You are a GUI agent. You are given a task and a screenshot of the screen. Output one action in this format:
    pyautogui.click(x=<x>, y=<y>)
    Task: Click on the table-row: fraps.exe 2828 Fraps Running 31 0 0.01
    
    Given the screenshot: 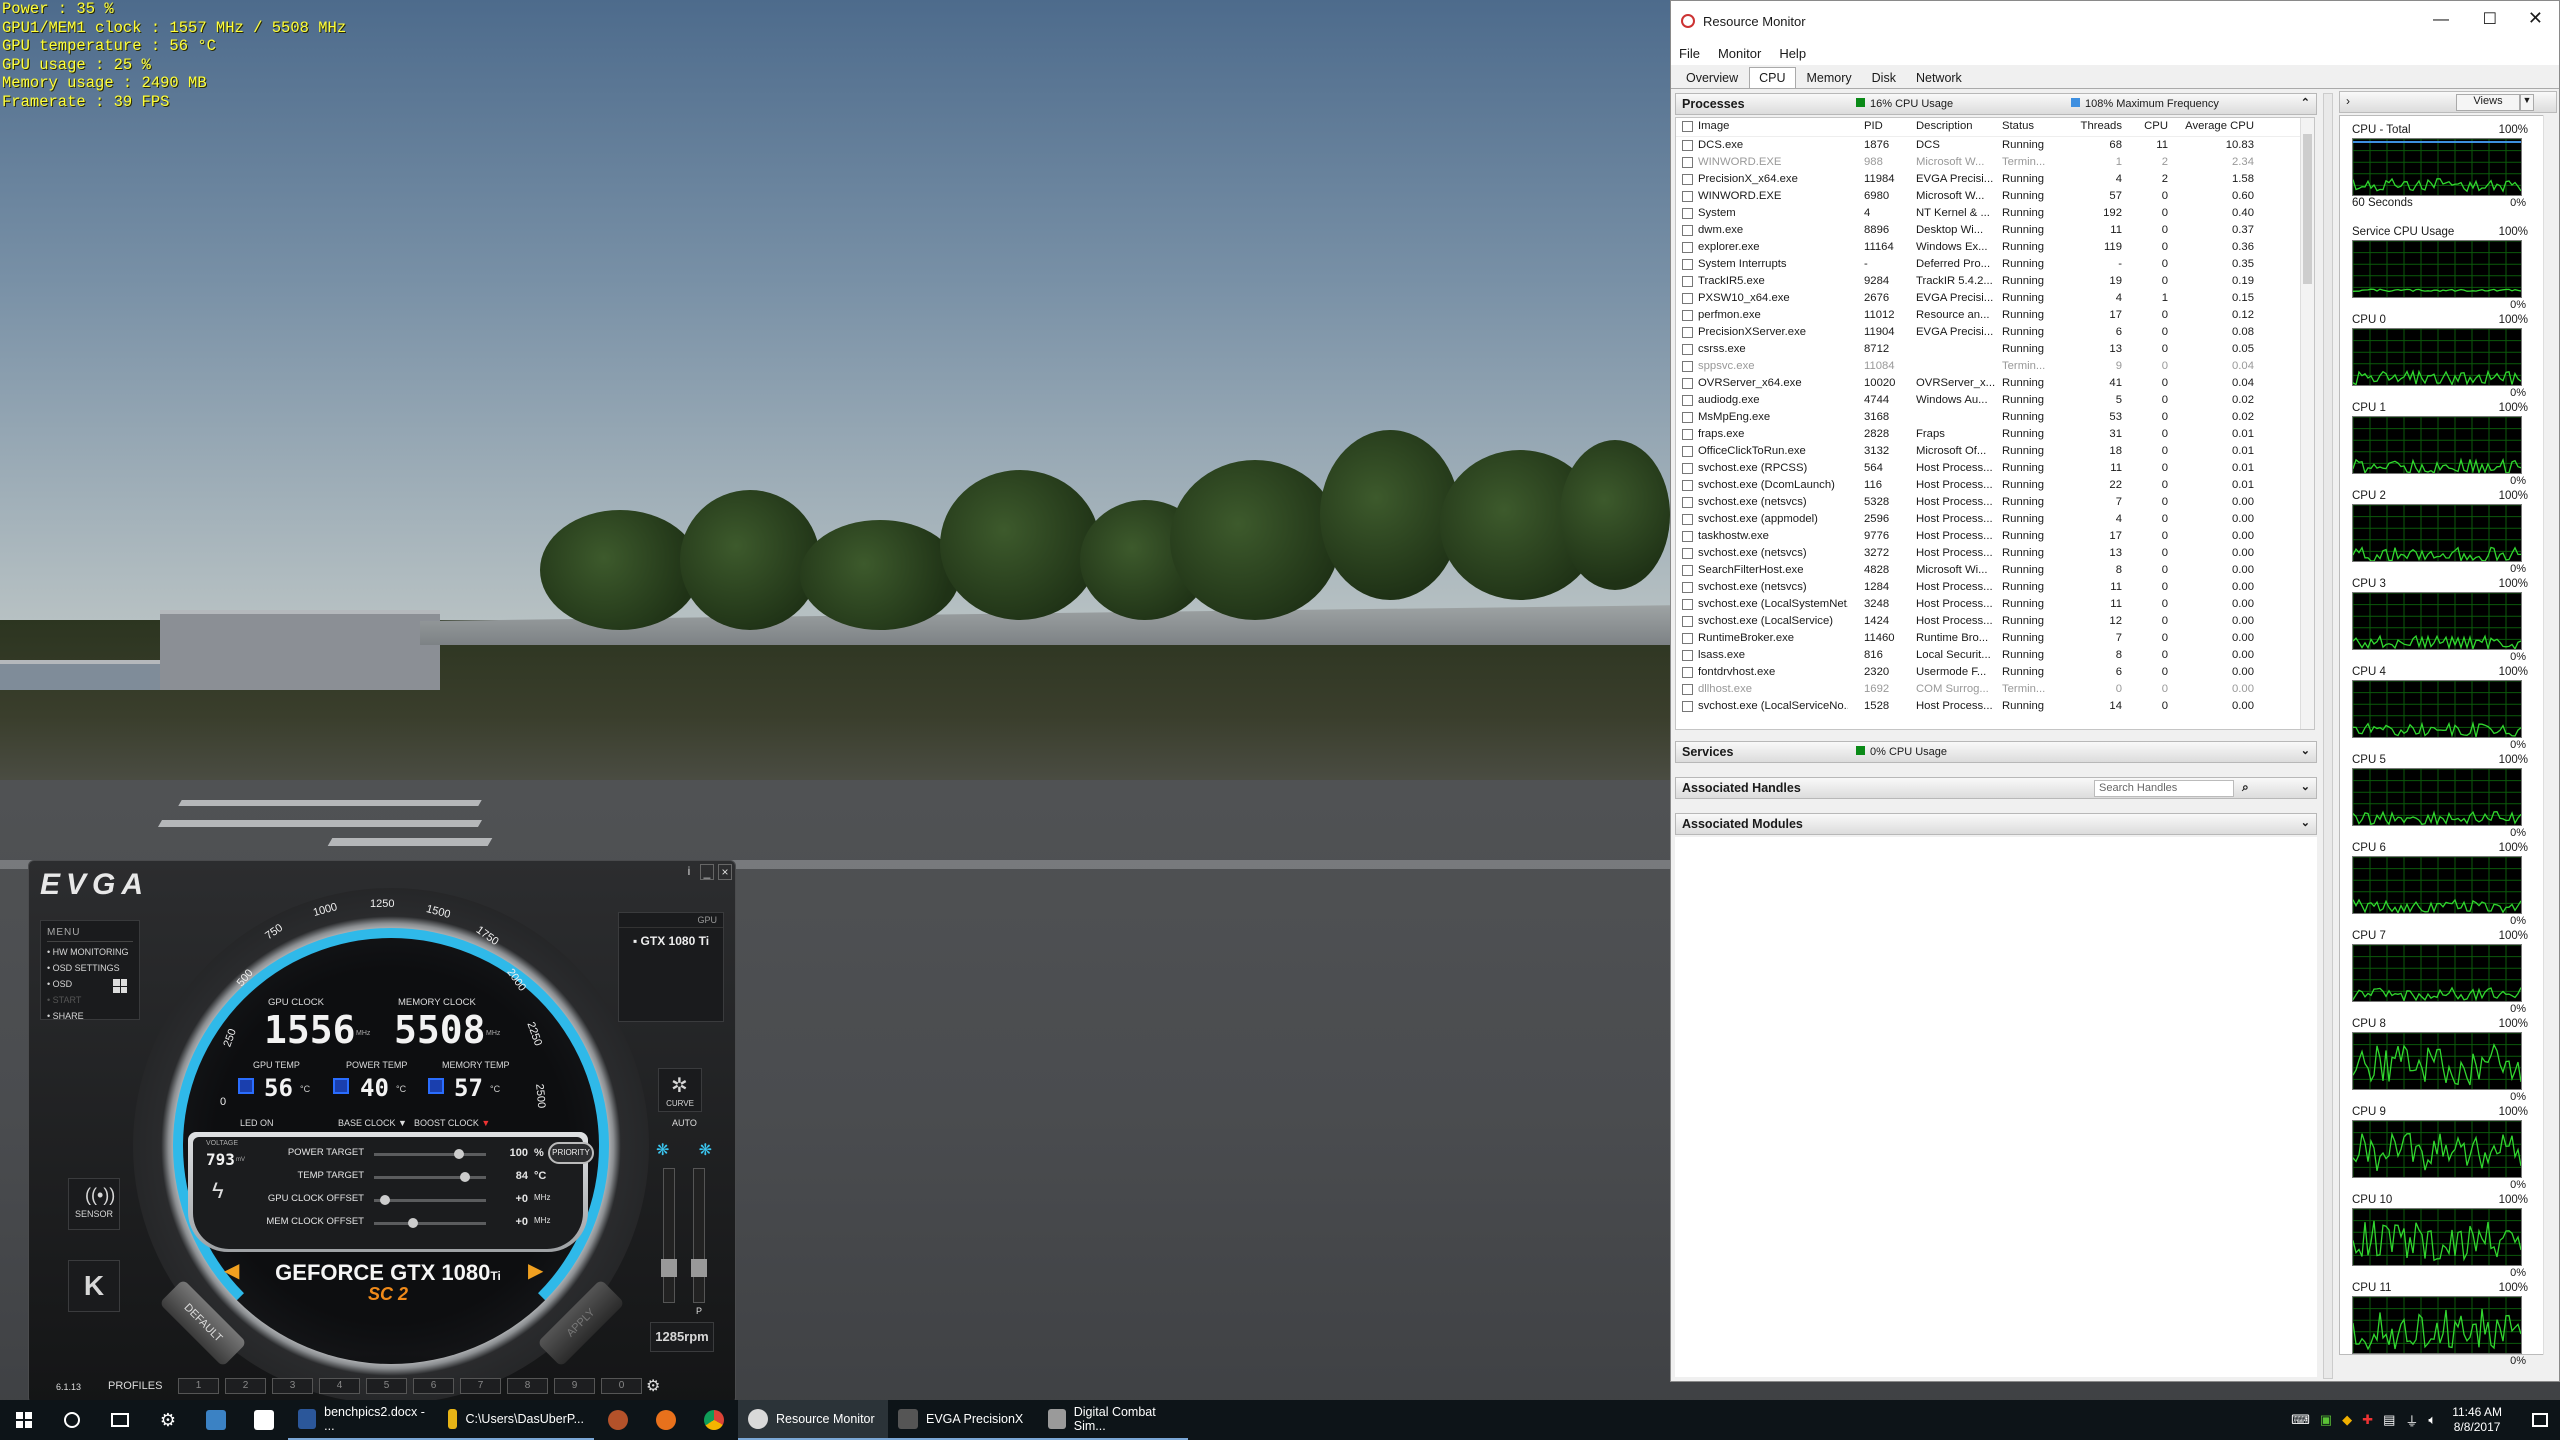 What is the action you would take?
    pyautogui.click(x=1995, y=434)
    